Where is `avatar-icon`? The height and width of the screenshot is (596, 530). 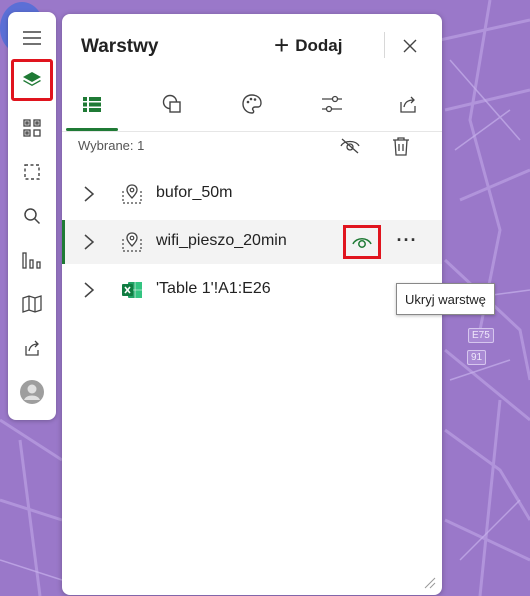 avatar-icon is located at coordinates (32, 392).